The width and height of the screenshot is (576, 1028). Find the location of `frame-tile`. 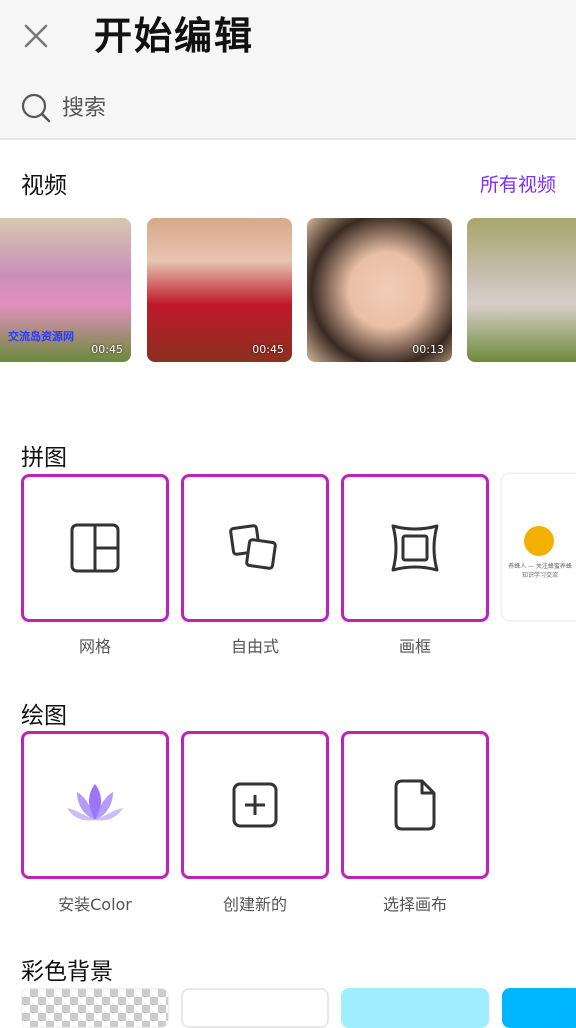

frame-tile is located at coordinates (415, 548).